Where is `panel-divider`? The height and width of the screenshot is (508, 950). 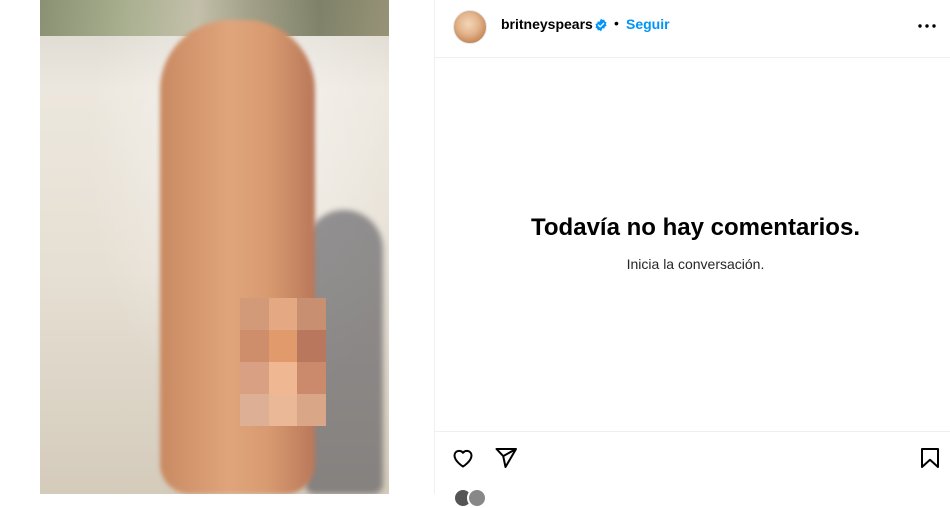
panel-divider is located at coordinates (434, 247).